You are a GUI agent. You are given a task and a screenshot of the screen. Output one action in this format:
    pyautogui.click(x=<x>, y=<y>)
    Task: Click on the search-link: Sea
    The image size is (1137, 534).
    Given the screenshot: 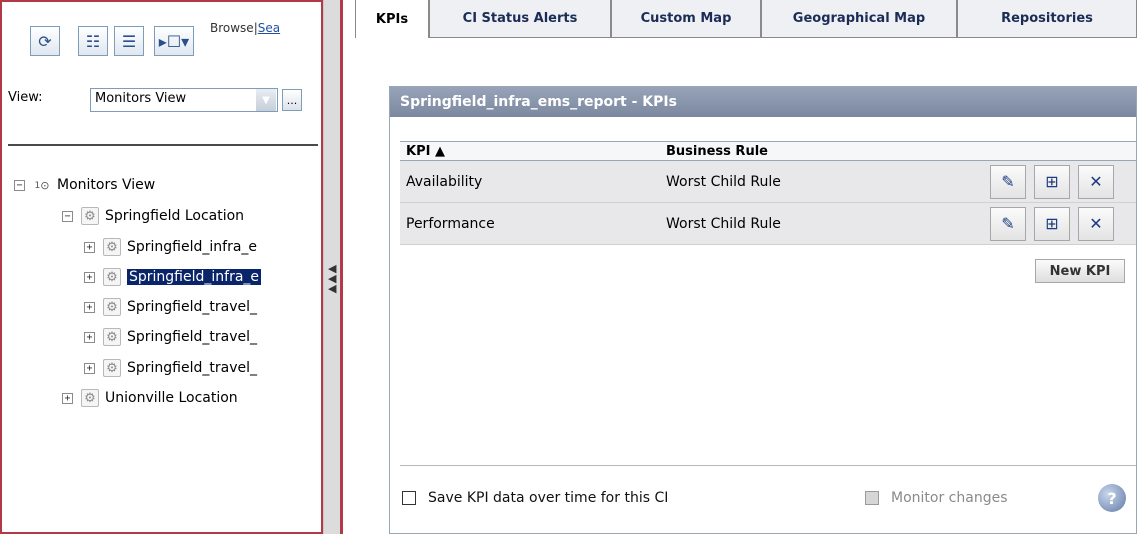 What is the action you would take?
    pyautogui.click(x=269, y=28)
    